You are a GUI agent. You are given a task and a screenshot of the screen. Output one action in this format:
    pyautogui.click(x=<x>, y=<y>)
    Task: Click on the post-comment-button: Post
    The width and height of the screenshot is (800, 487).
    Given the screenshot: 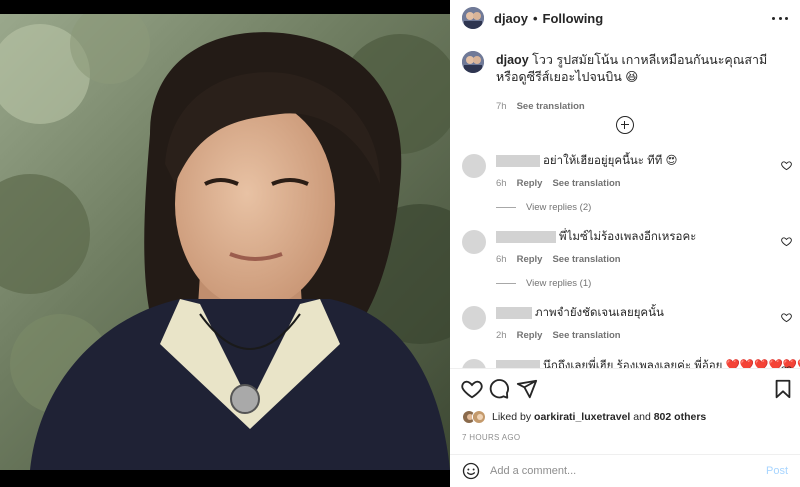 What is the action you would take?
    pyautogui.click(x=777, y=471)
    